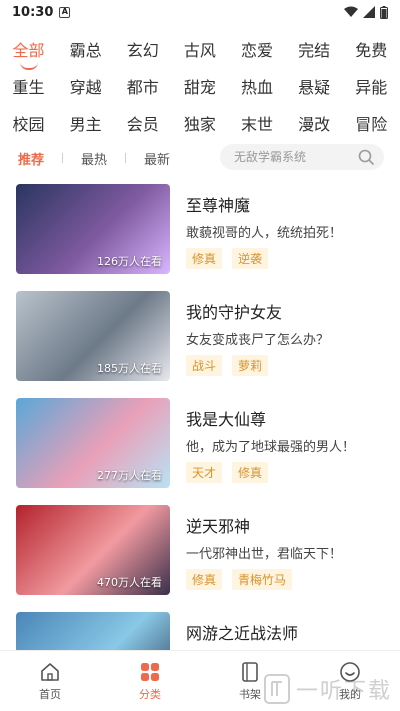  Describe the element at coordinates (257, 49) in the screenshot. I see `category-item: 恋爱` at that location.